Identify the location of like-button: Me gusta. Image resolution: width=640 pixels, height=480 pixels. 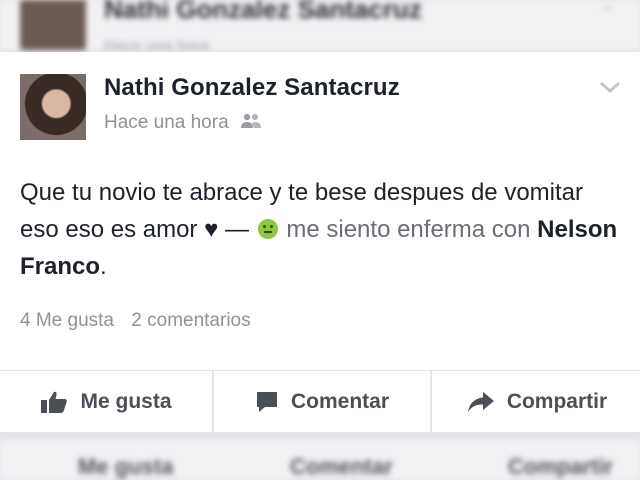
(106, 402).